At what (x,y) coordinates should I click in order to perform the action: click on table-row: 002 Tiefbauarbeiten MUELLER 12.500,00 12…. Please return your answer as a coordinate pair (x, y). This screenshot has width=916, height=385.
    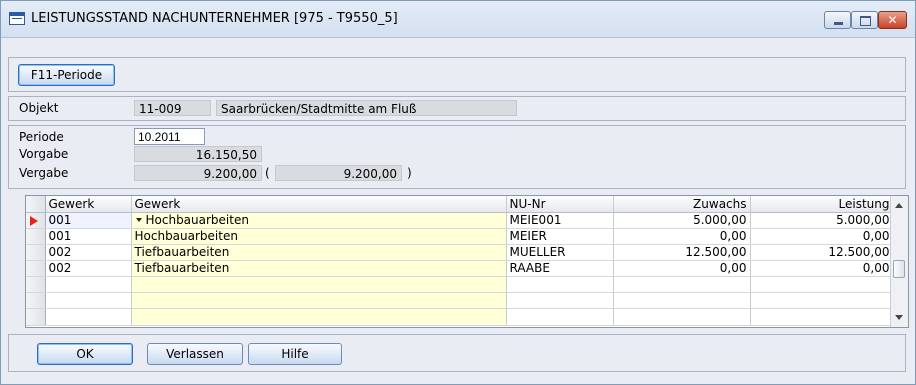
    Looking at the image, I should click on (460, 252).